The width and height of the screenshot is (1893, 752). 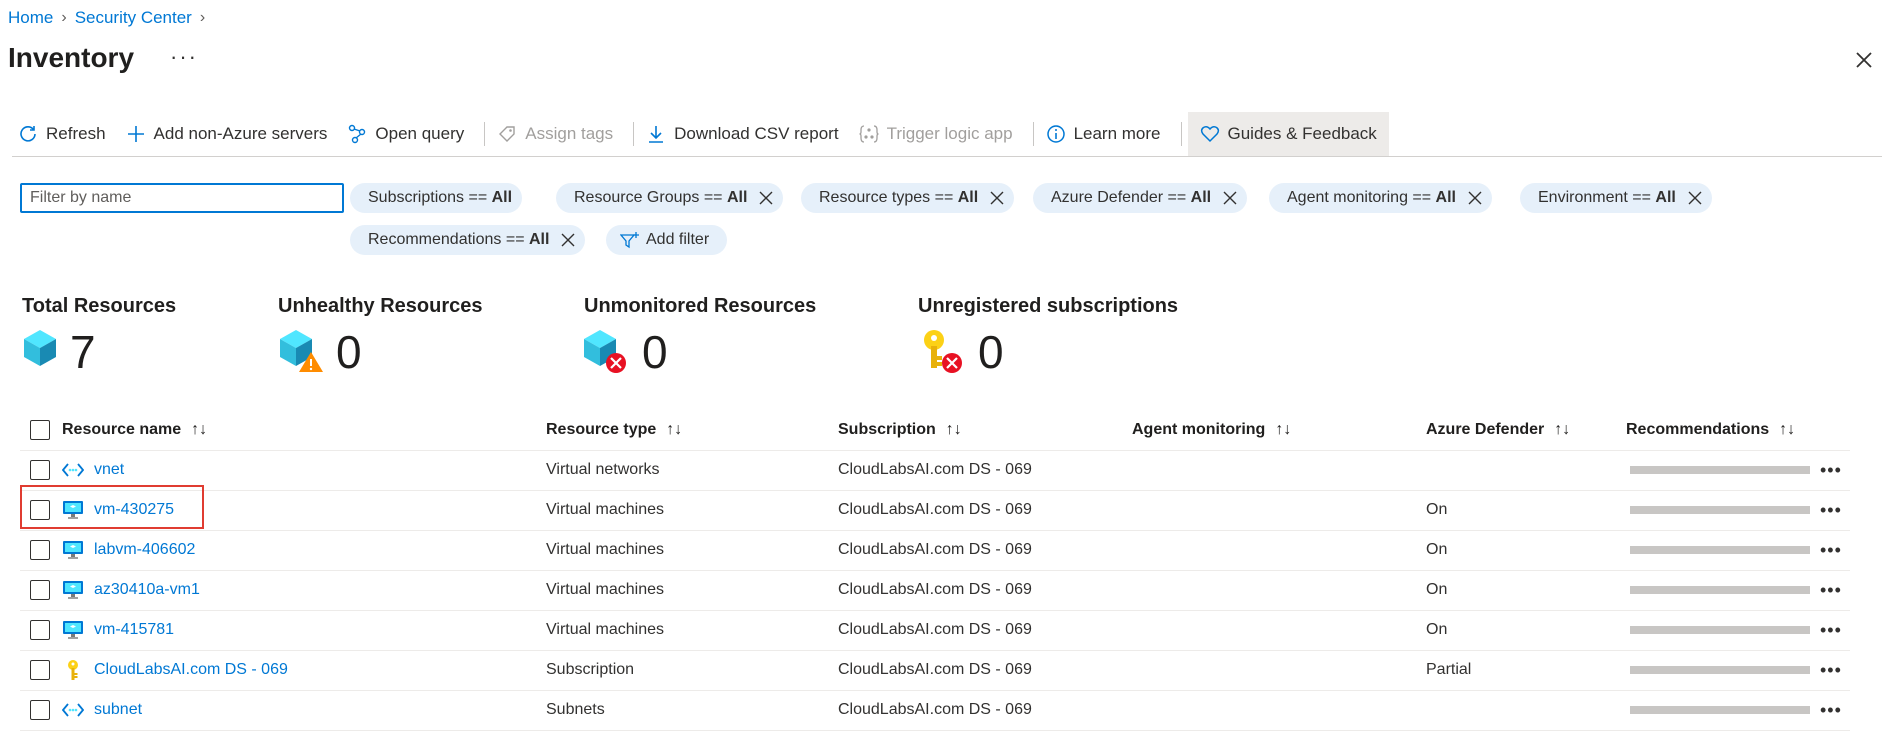 What do you see at coordinates (349, 352) in the screenshot?
I see `unhealthy-resources-value: 0` at bounding box center [349, 352].